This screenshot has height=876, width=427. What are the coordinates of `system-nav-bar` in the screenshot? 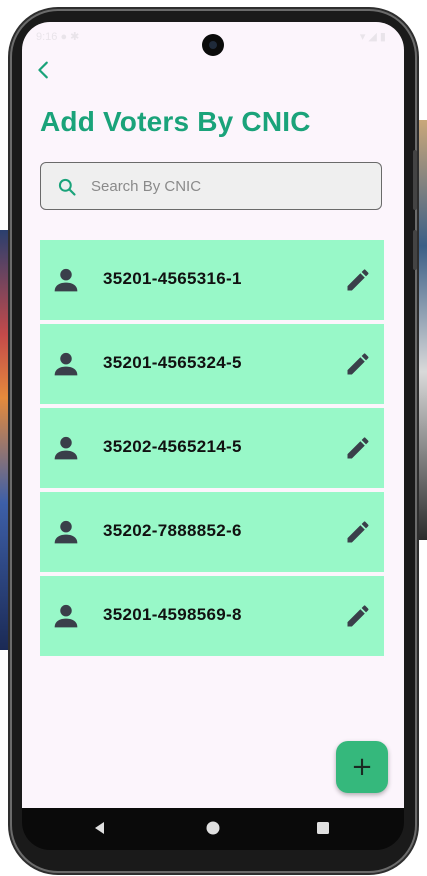 It's located at (213, 829).